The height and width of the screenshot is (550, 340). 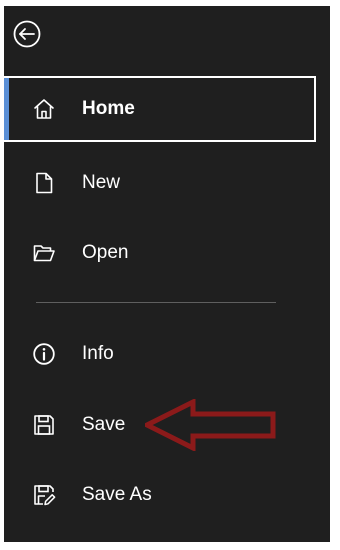 What do you see at coordinates (160, 109) in the screenshot?
I see `nav-item-home: Home` at bounding box center [160, 109].